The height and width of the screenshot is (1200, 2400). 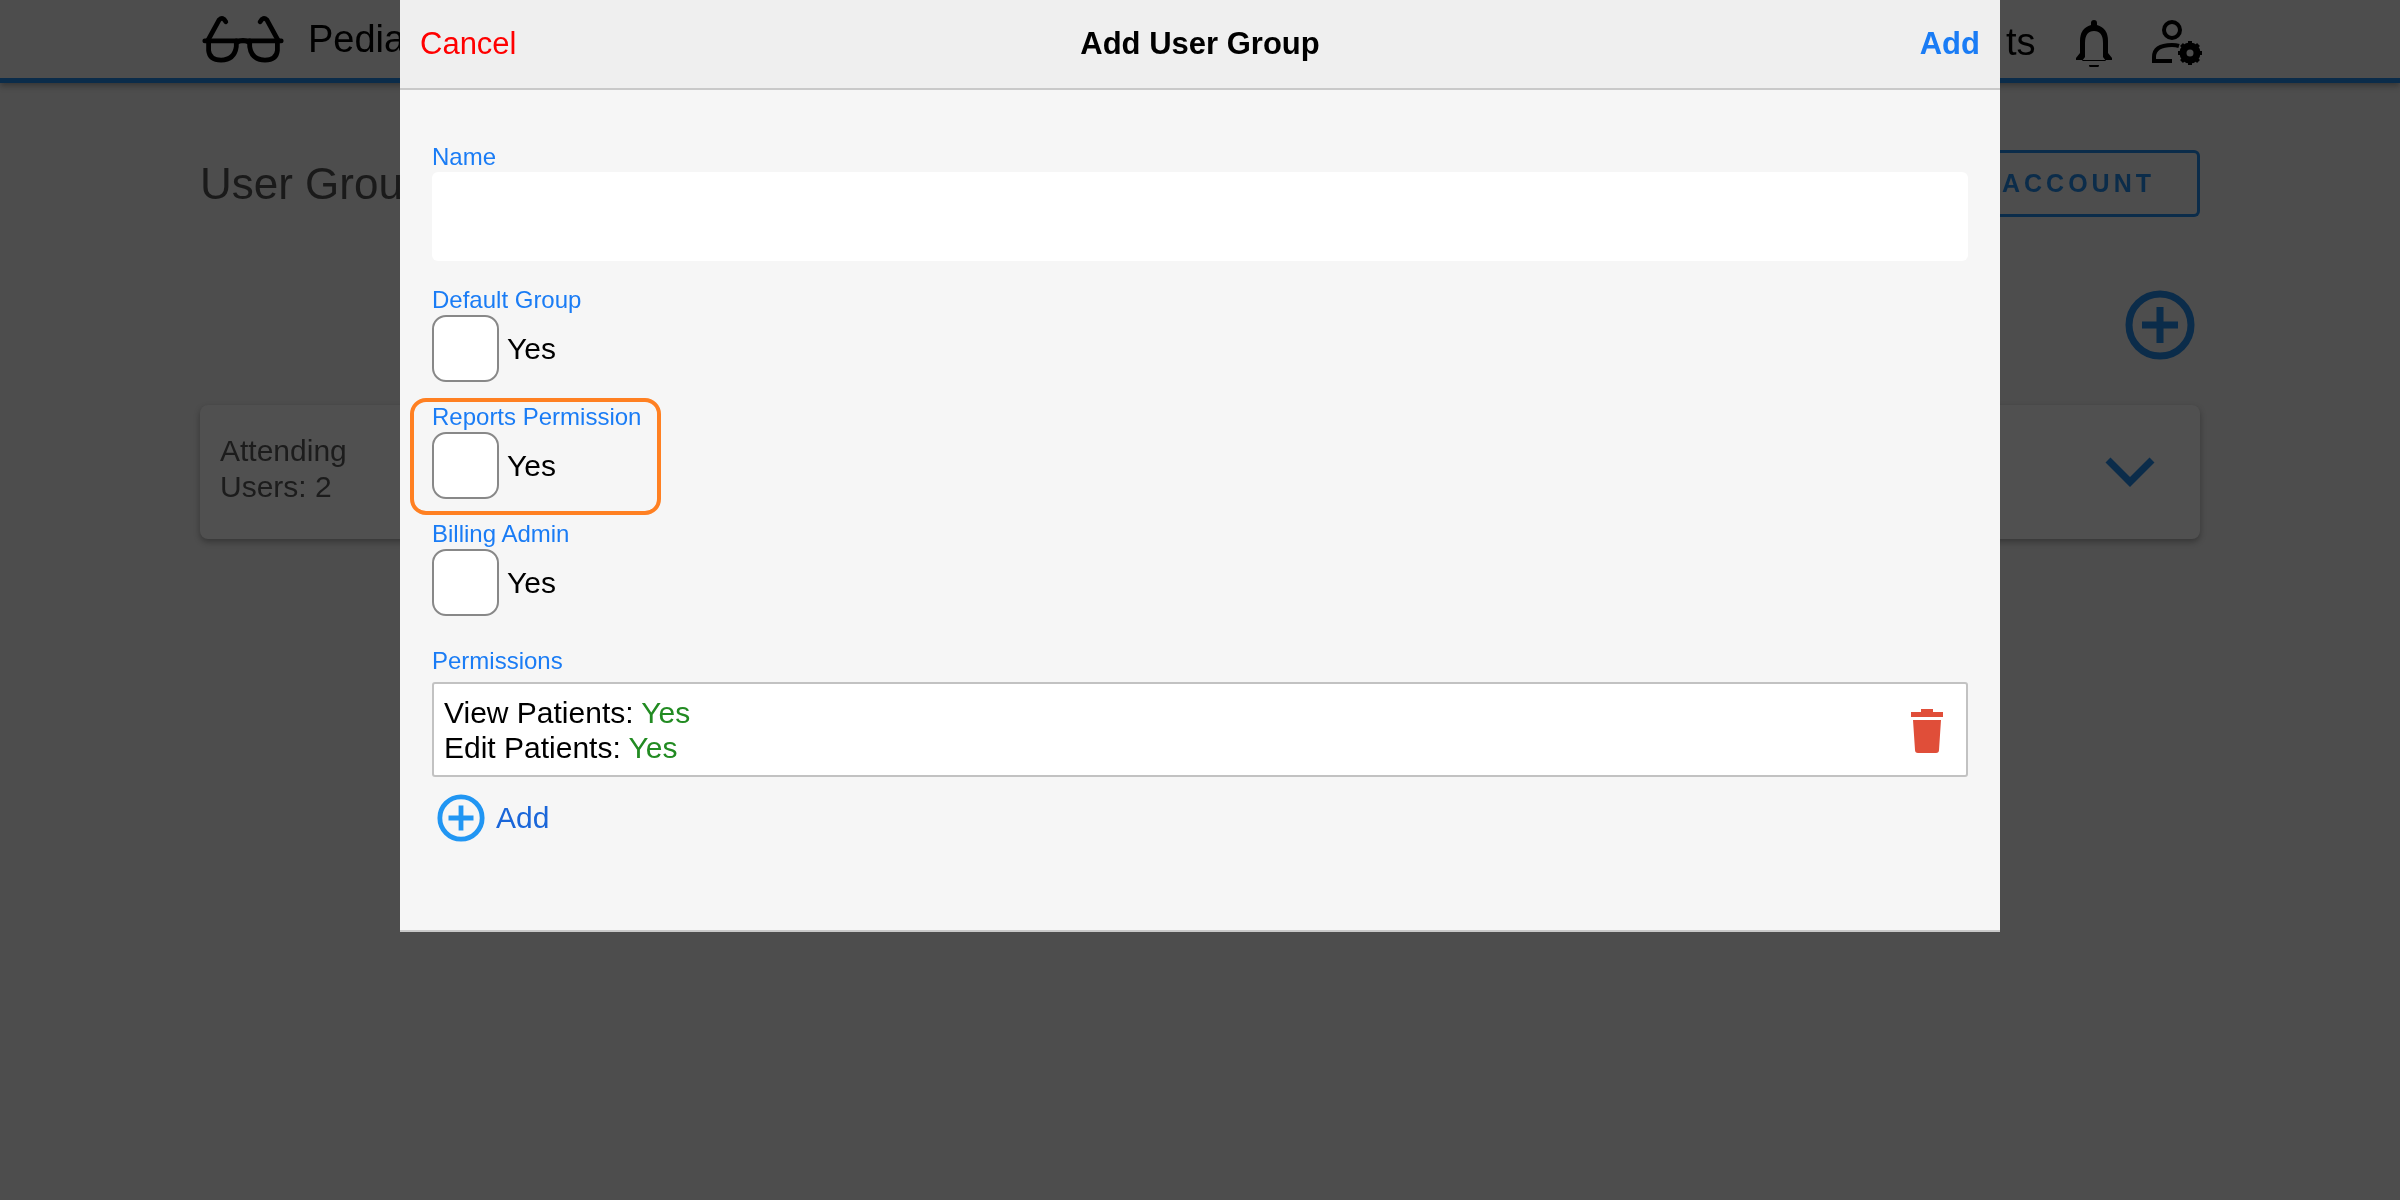 What do you see at coordinates (465, 157) in the screenshot?
I see `field-label: Name` at bounding box center [465, 157].